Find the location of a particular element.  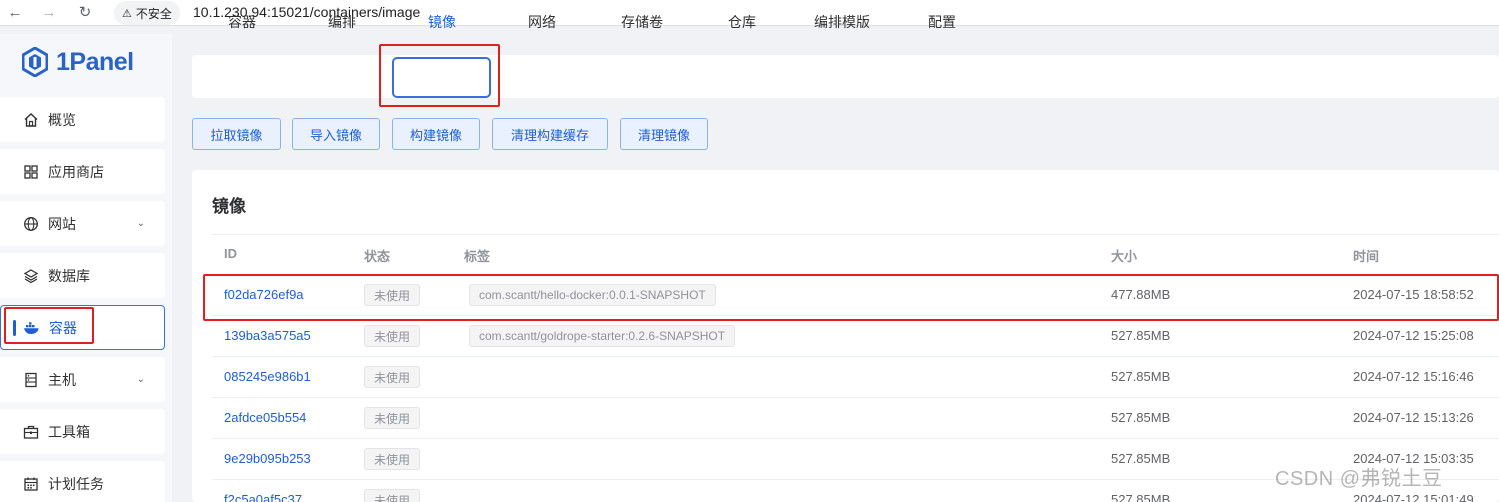

globe-icon is located at coordinates (31, 224).